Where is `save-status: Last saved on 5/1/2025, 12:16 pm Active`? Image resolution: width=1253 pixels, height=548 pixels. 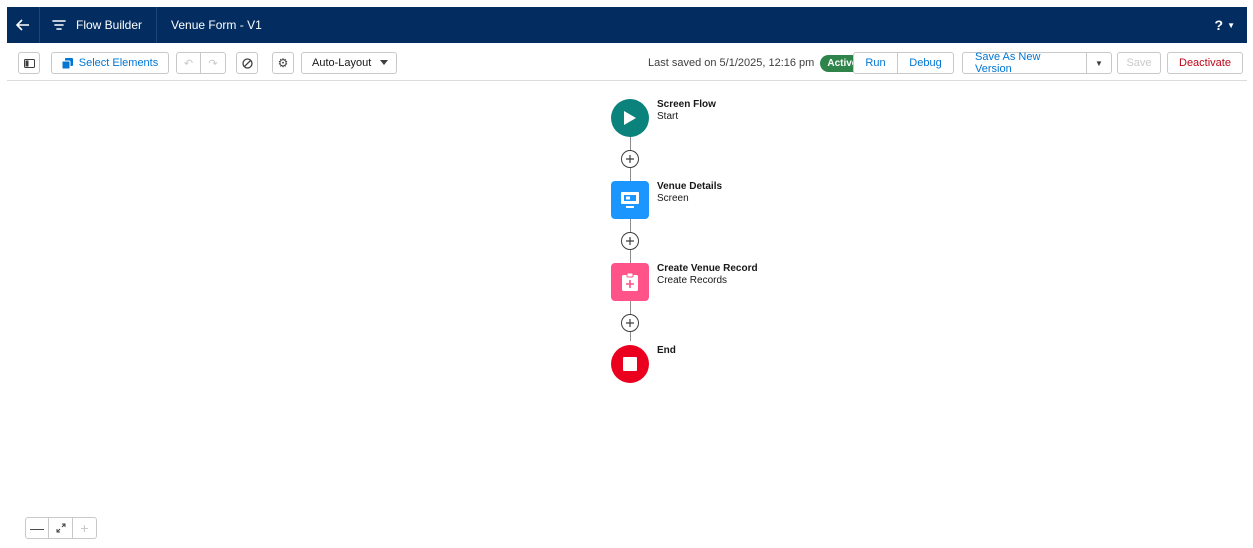
save-status: Last saved on 5/1/2025, 12:16 pm Active is located at coordinates (756, 63).